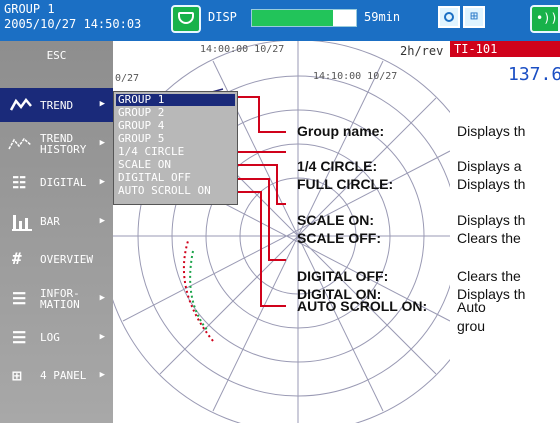 Image resolution: width=560 pixels, height=423 pixels. Describe the element at coordinates (409, 238) in the screenshot. I see `legend-scale-off: SCALE OFF: Clears the` at that location.